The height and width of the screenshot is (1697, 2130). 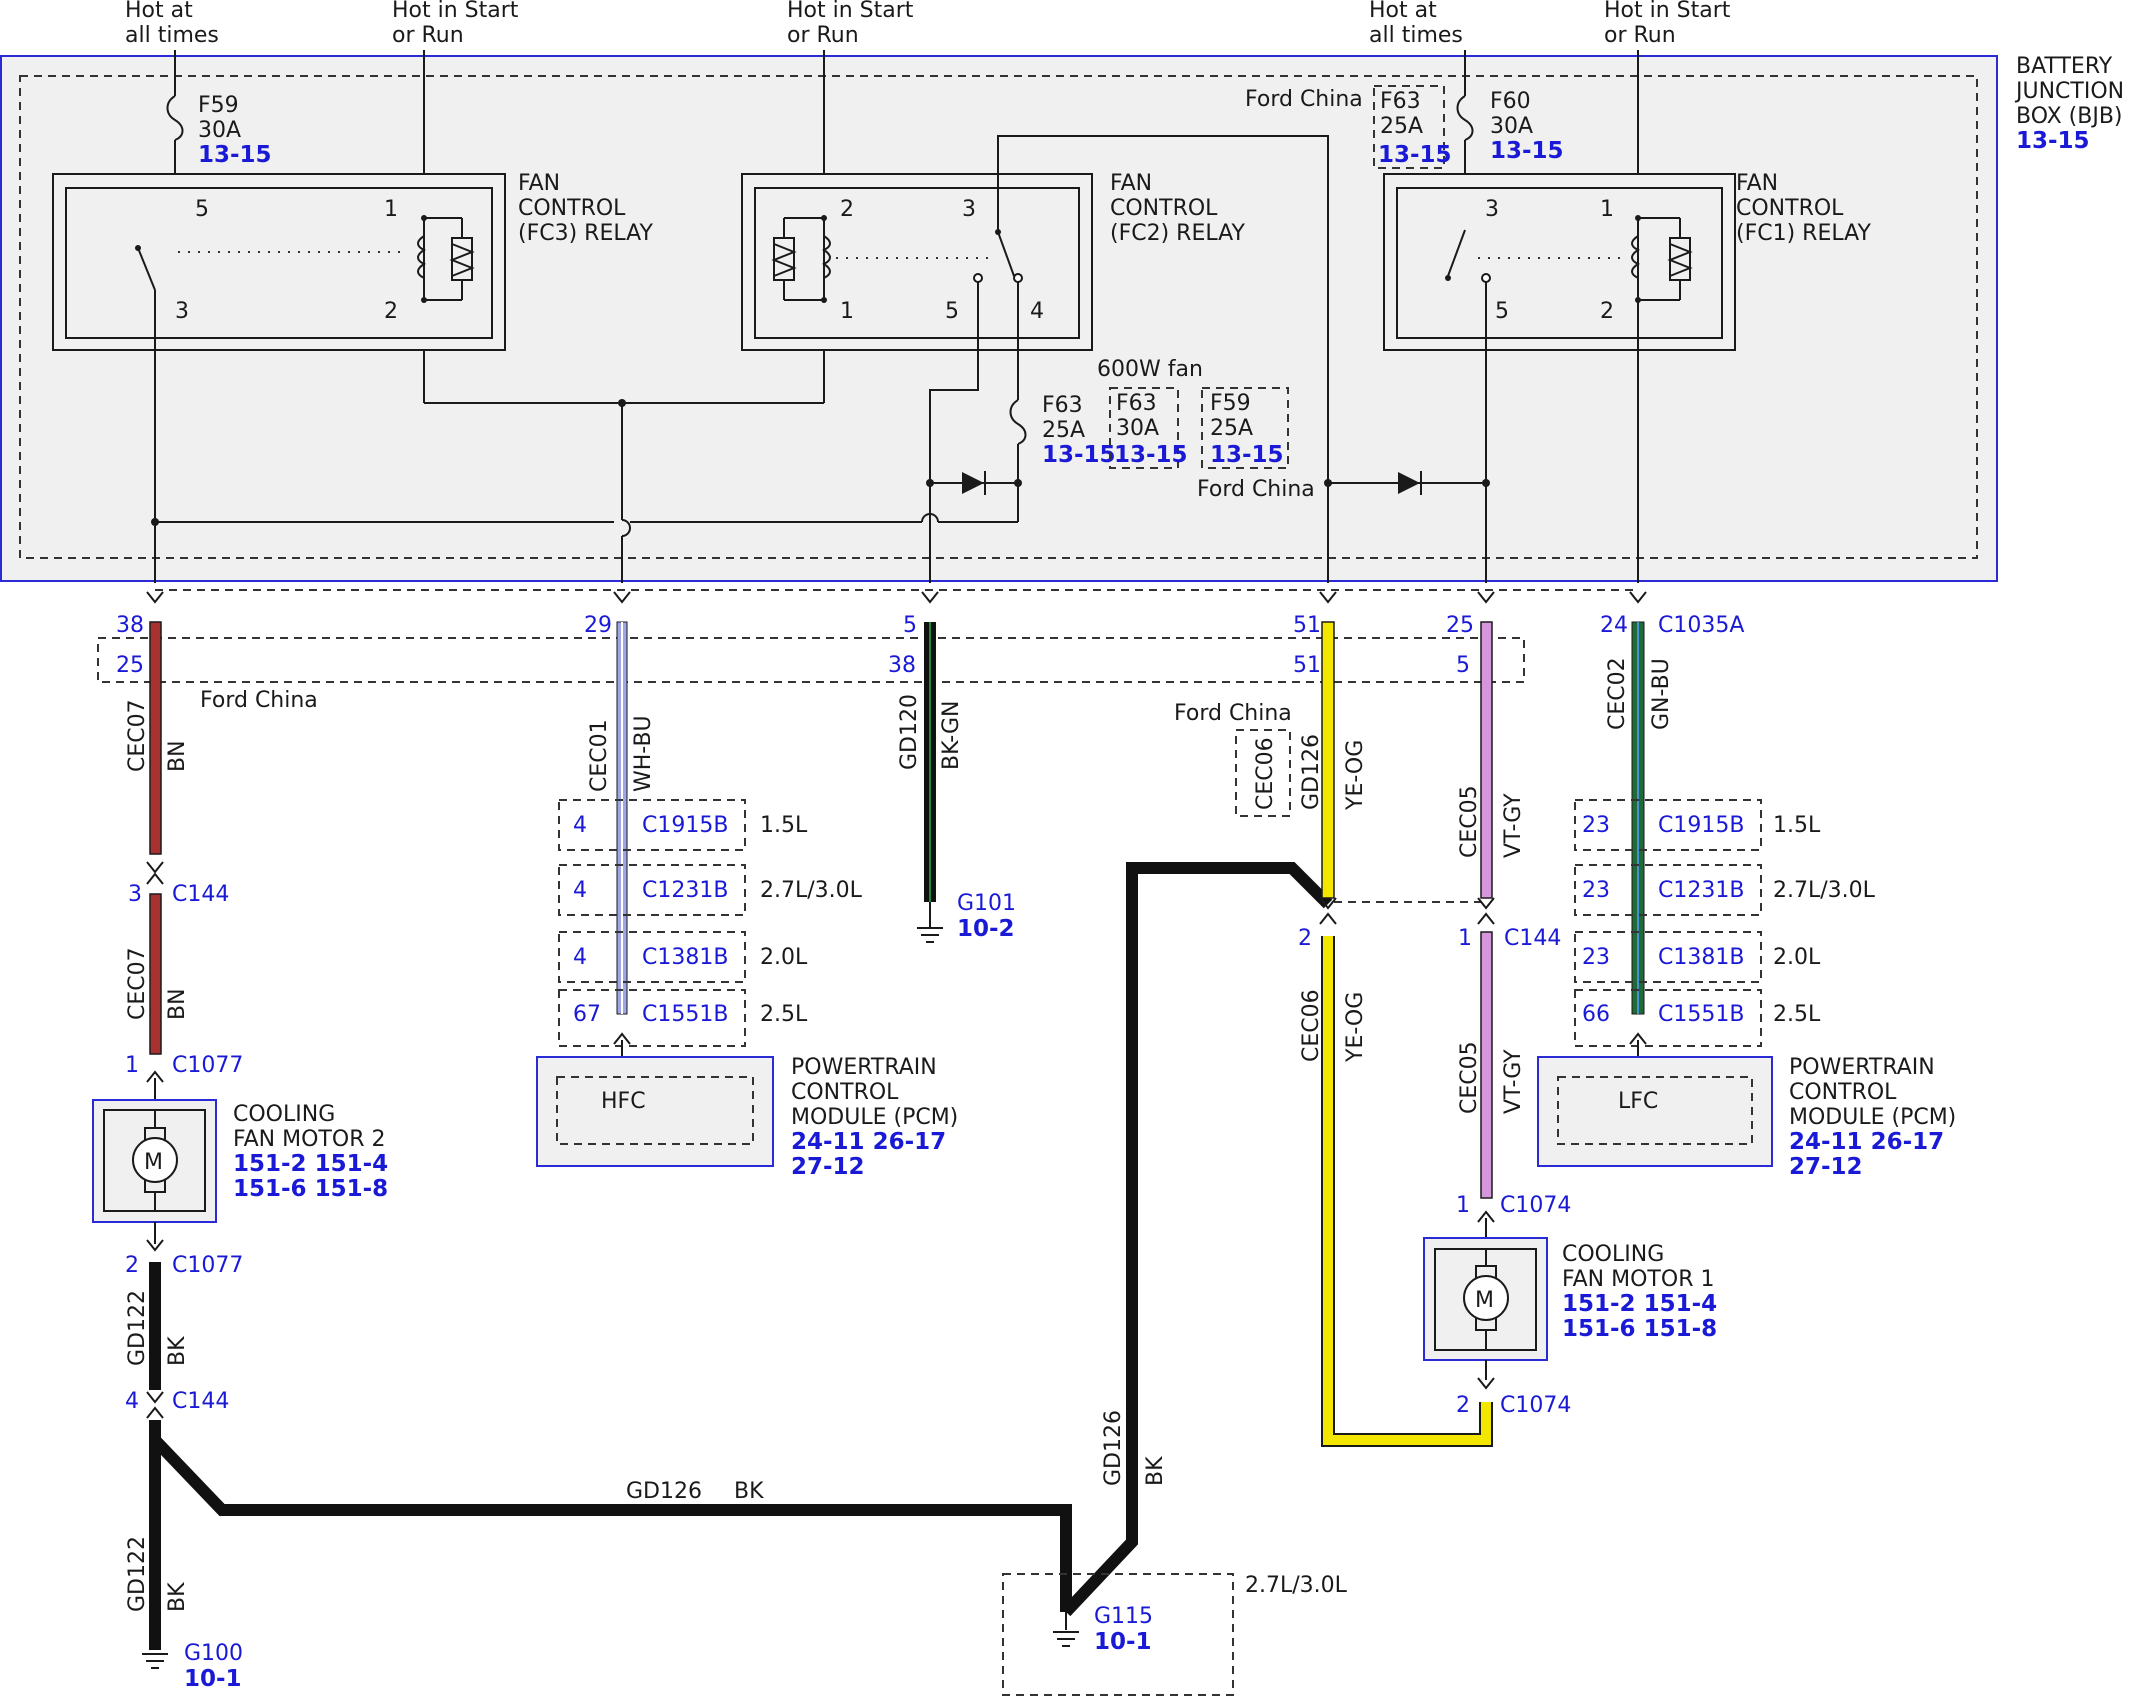 What do you see at coordinates (1307, 665) in the screenshot?
I see `svg-text: 51` at bounding box center [1307, 665].